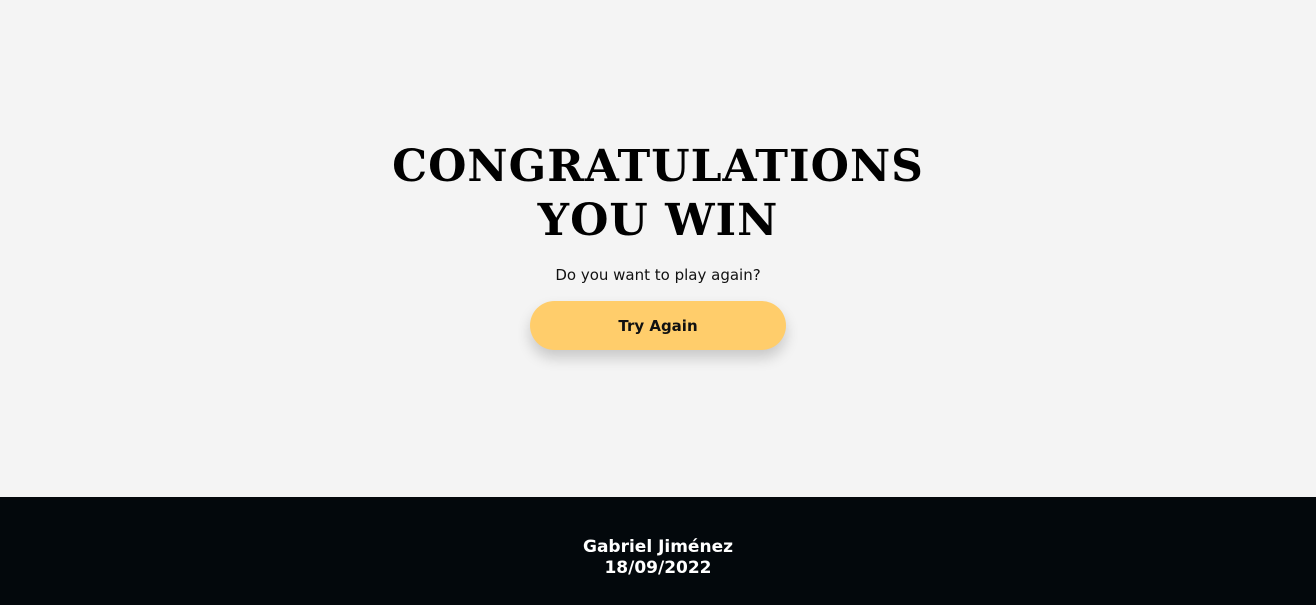 Image resolution: width=1316 pixels, height=605 pixels. What do you see at coordinates (658, 220) in the screenshot?
I see `title-you-win: YOU WIN` at bounding box center [658, 220].